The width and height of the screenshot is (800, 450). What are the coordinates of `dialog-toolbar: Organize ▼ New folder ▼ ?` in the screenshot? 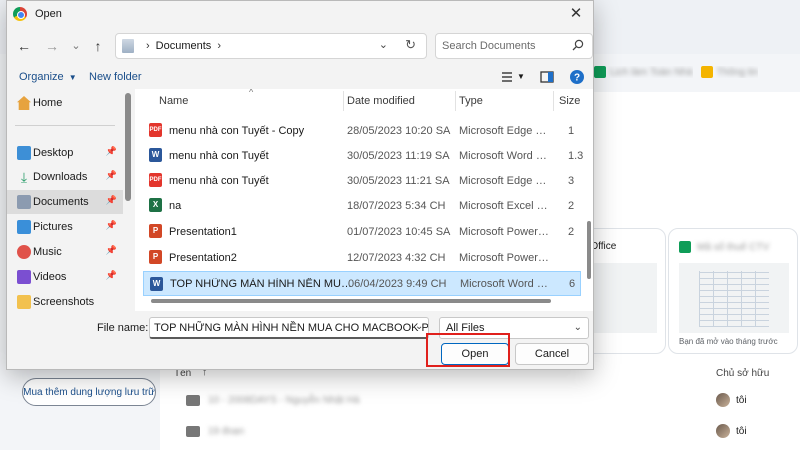 It's located at (300, 78).